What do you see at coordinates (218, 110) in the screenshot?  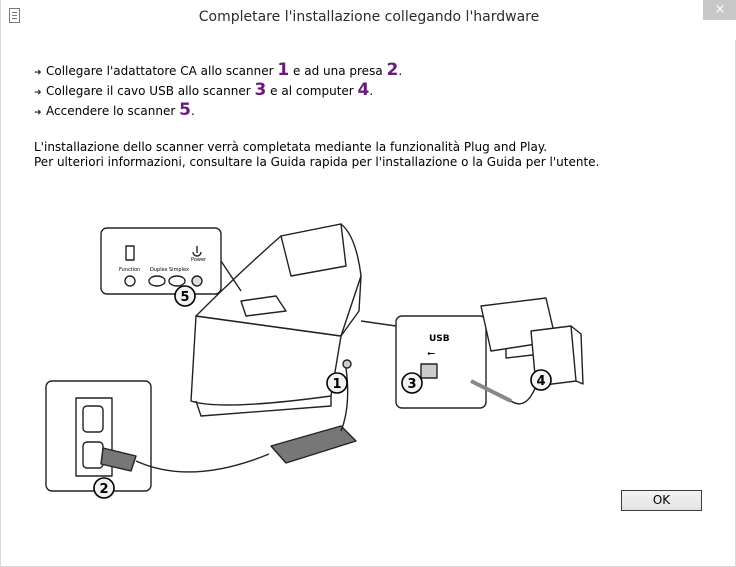 I see `instruction-item: ➜ Accendere lo scanner 5.` at bounding box center [218, 110].